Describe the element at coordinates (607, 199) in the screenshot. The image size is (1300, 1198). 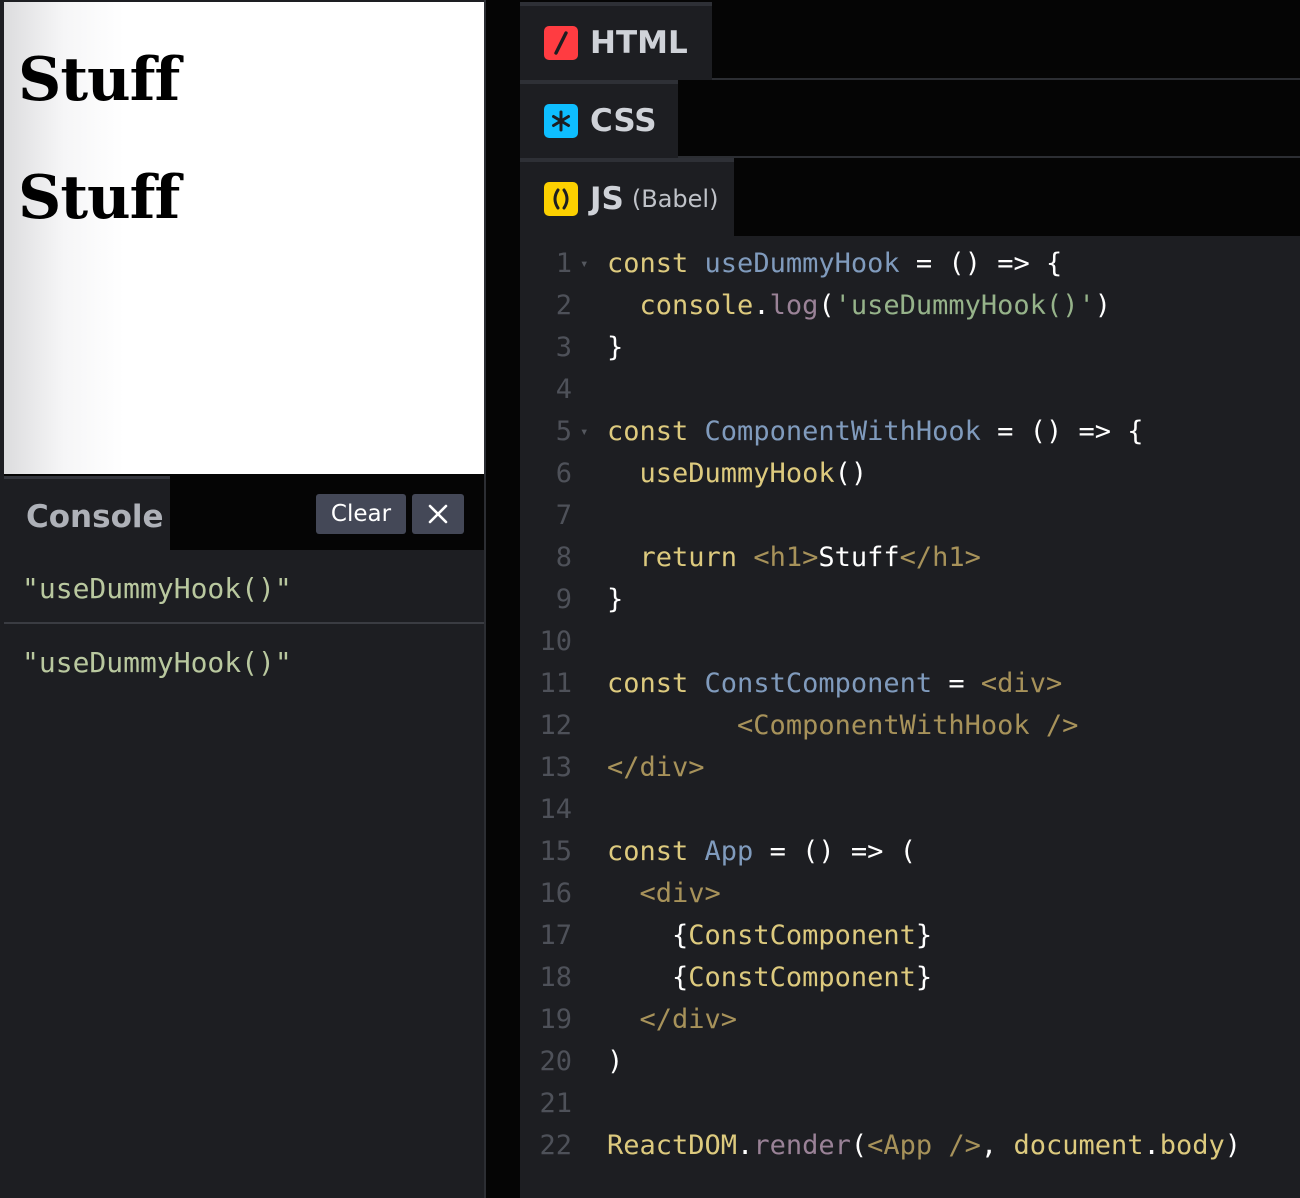
I see `tab-js-label: JS` at that location.